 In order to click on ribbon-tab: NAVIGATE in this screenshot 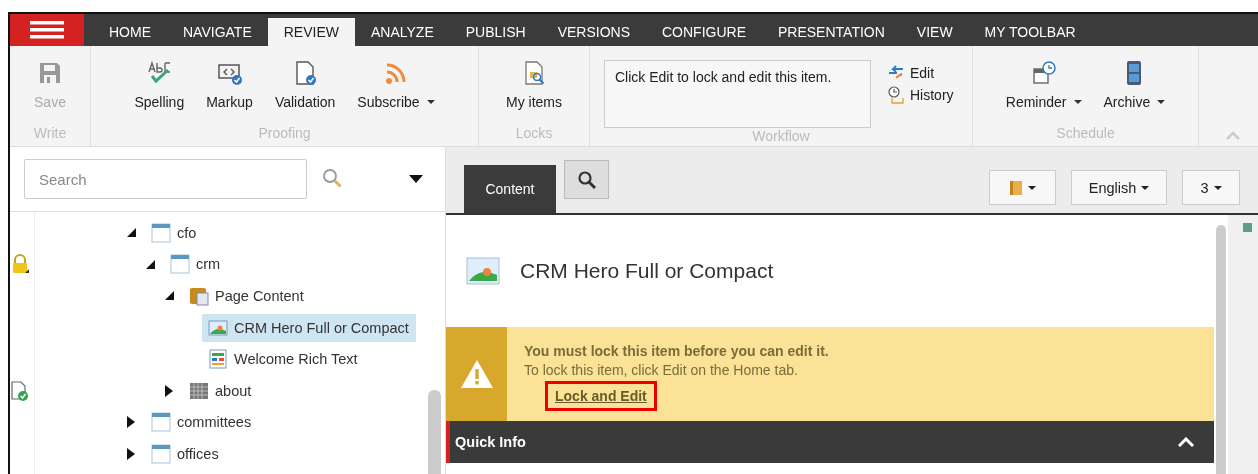, I will do `click(217, 30)`.